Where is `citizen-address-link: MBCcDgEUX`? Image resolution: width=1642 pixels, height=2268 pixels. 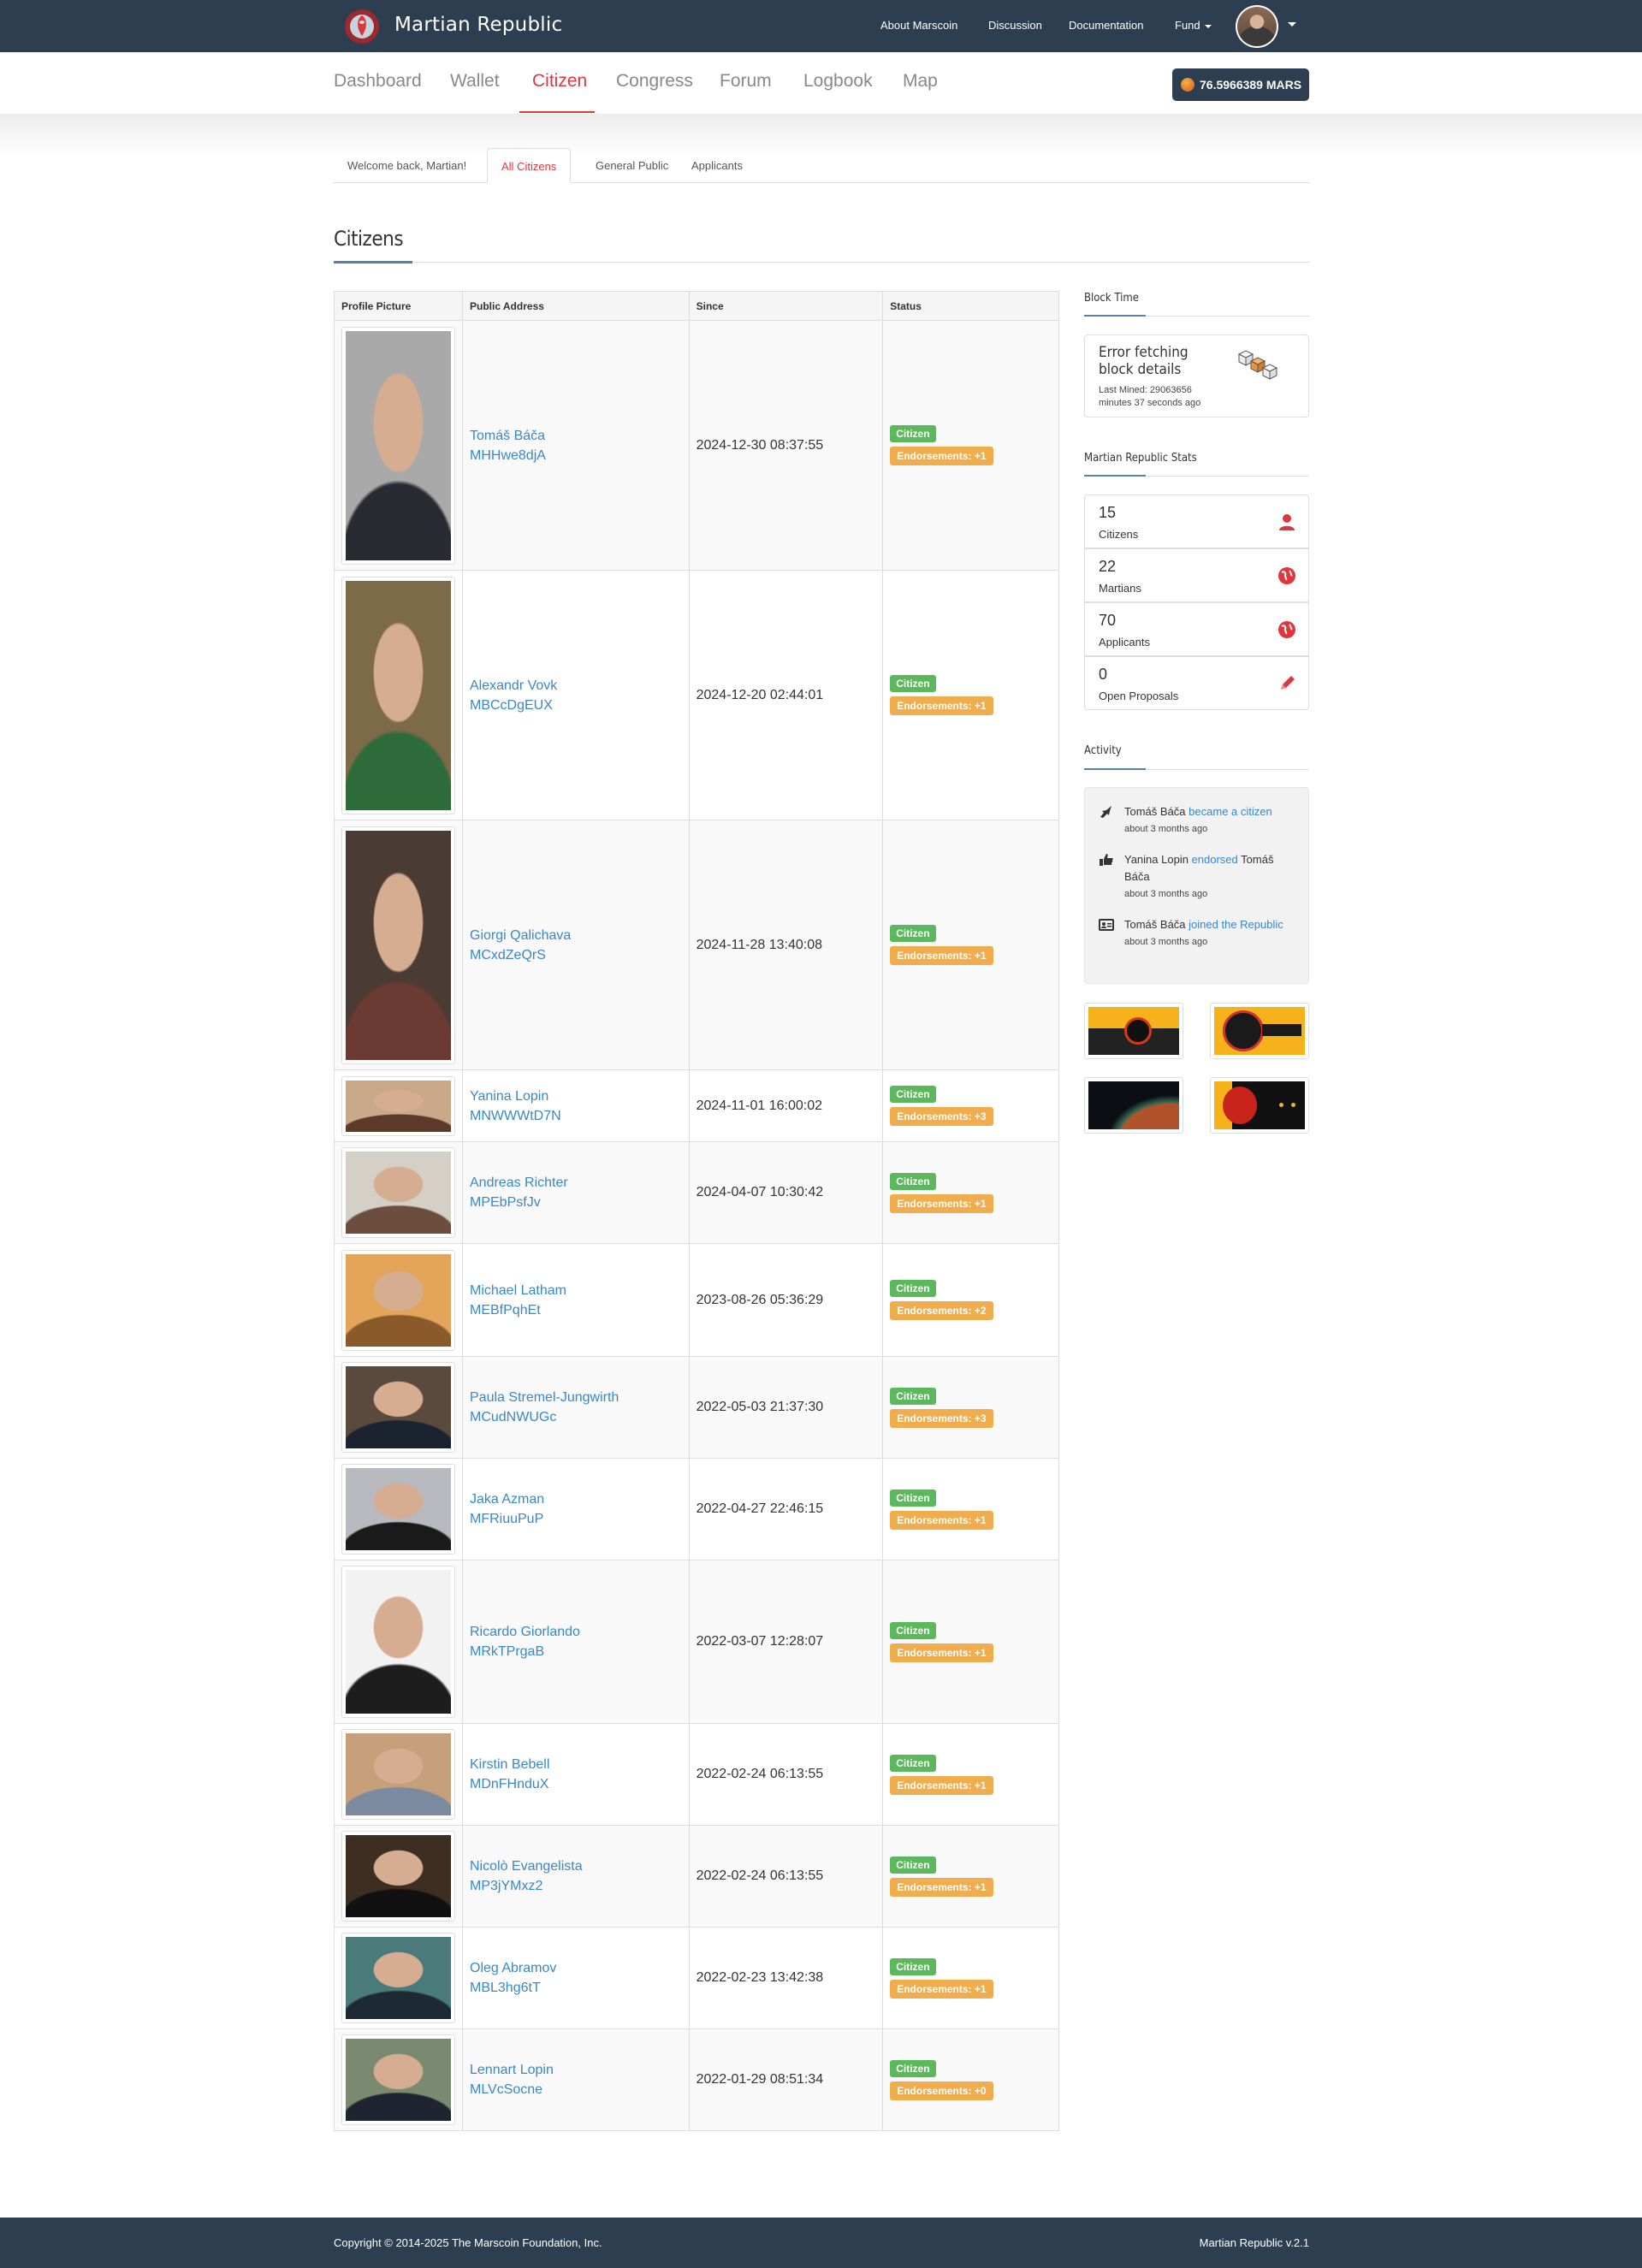 citizen-address-link: MBCcDgEUX is located at coordinates (576, 705).